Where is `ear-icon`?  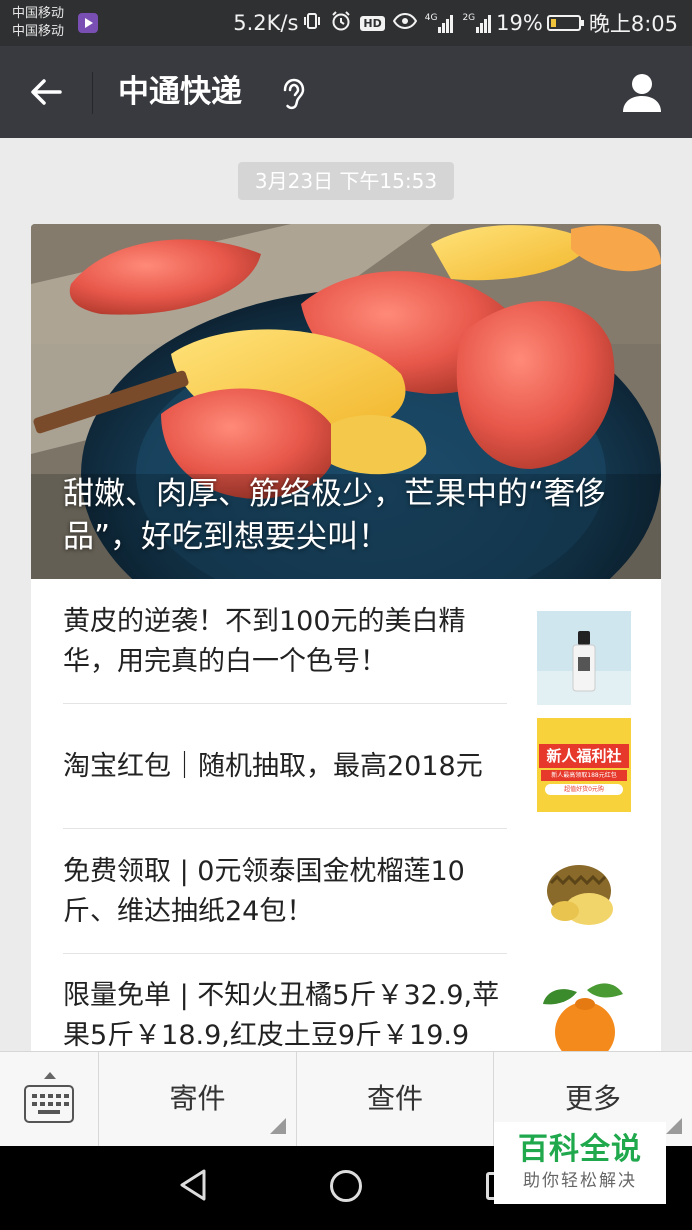 ear-icon is located at coordinates (293, 94).